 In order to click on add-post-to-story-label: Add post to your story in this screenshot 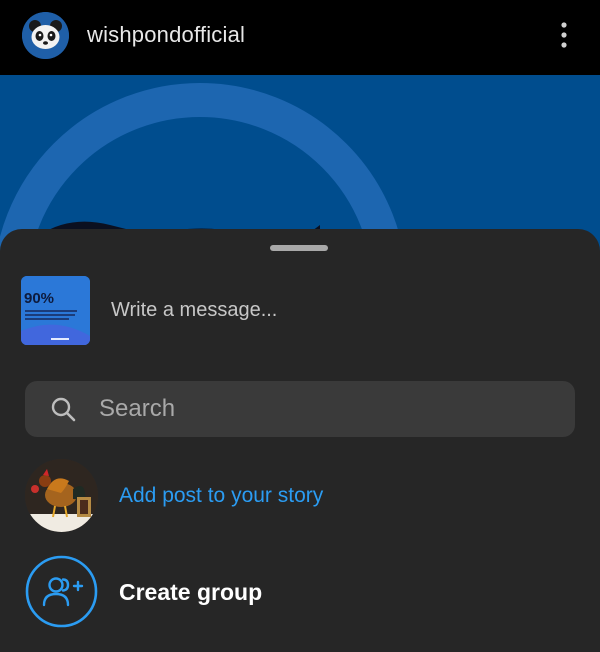, I will do `click(221, 496)`.